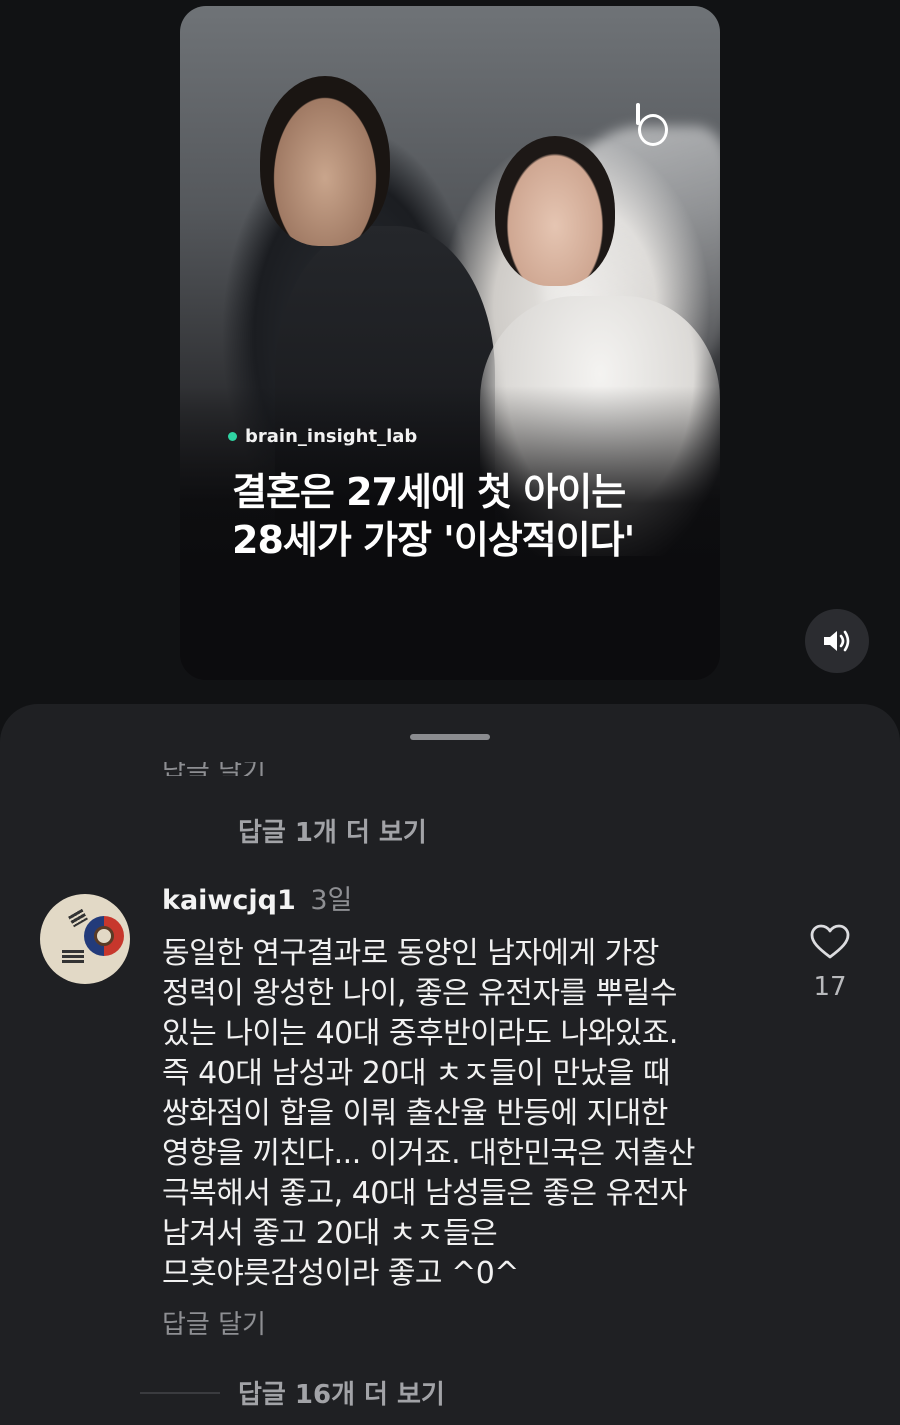 This screenshot has width=900, height=1425. Describe the element at coordinates (325, 161) in the screenshot. I see `groom-head` at that location.